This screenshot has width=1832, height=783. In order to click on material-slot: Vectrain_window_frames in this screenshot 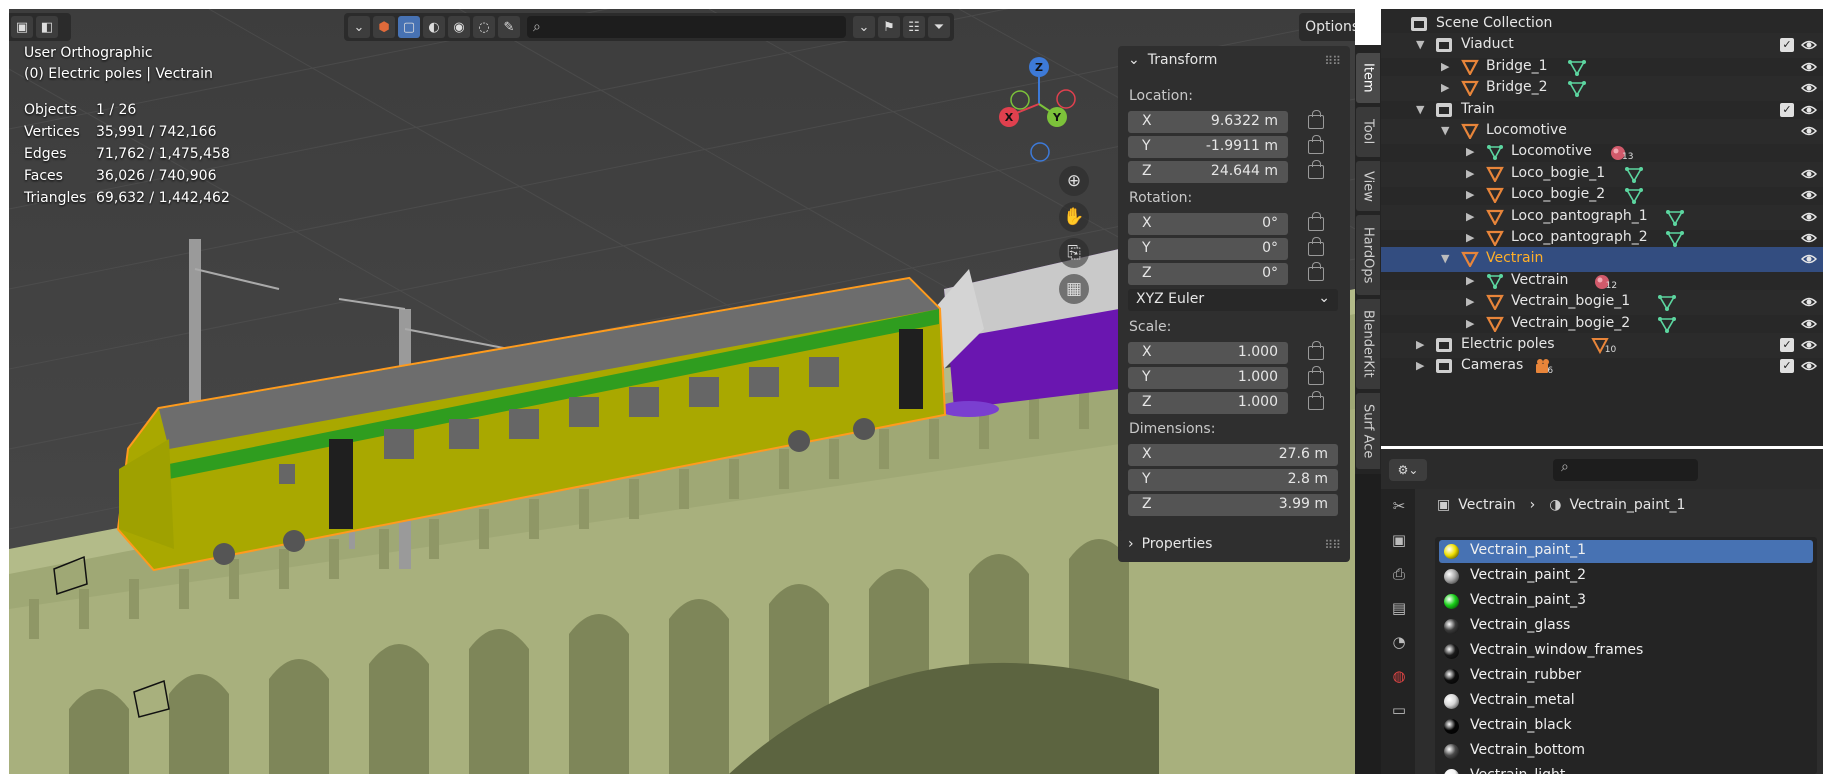, I will do `click(1626, 651)`.